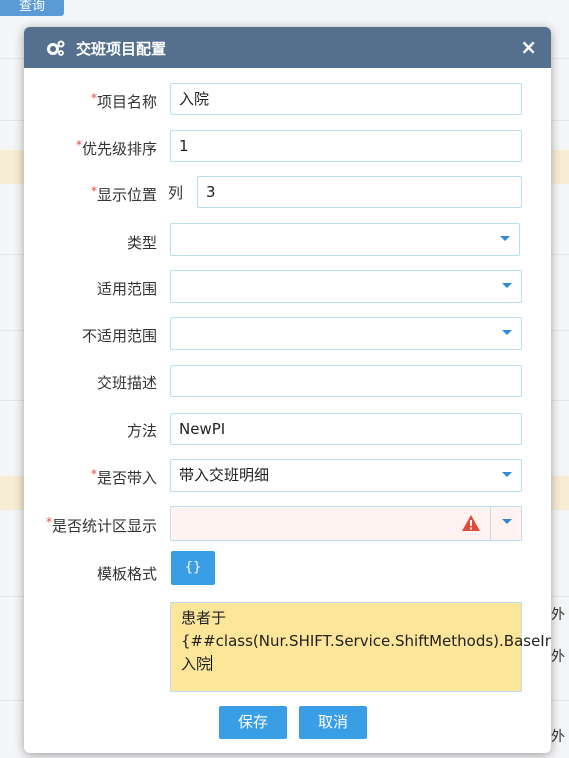  Describe the element at coordinates (141, 243) in the screenshot. I see `label-type: 类型` at that location.